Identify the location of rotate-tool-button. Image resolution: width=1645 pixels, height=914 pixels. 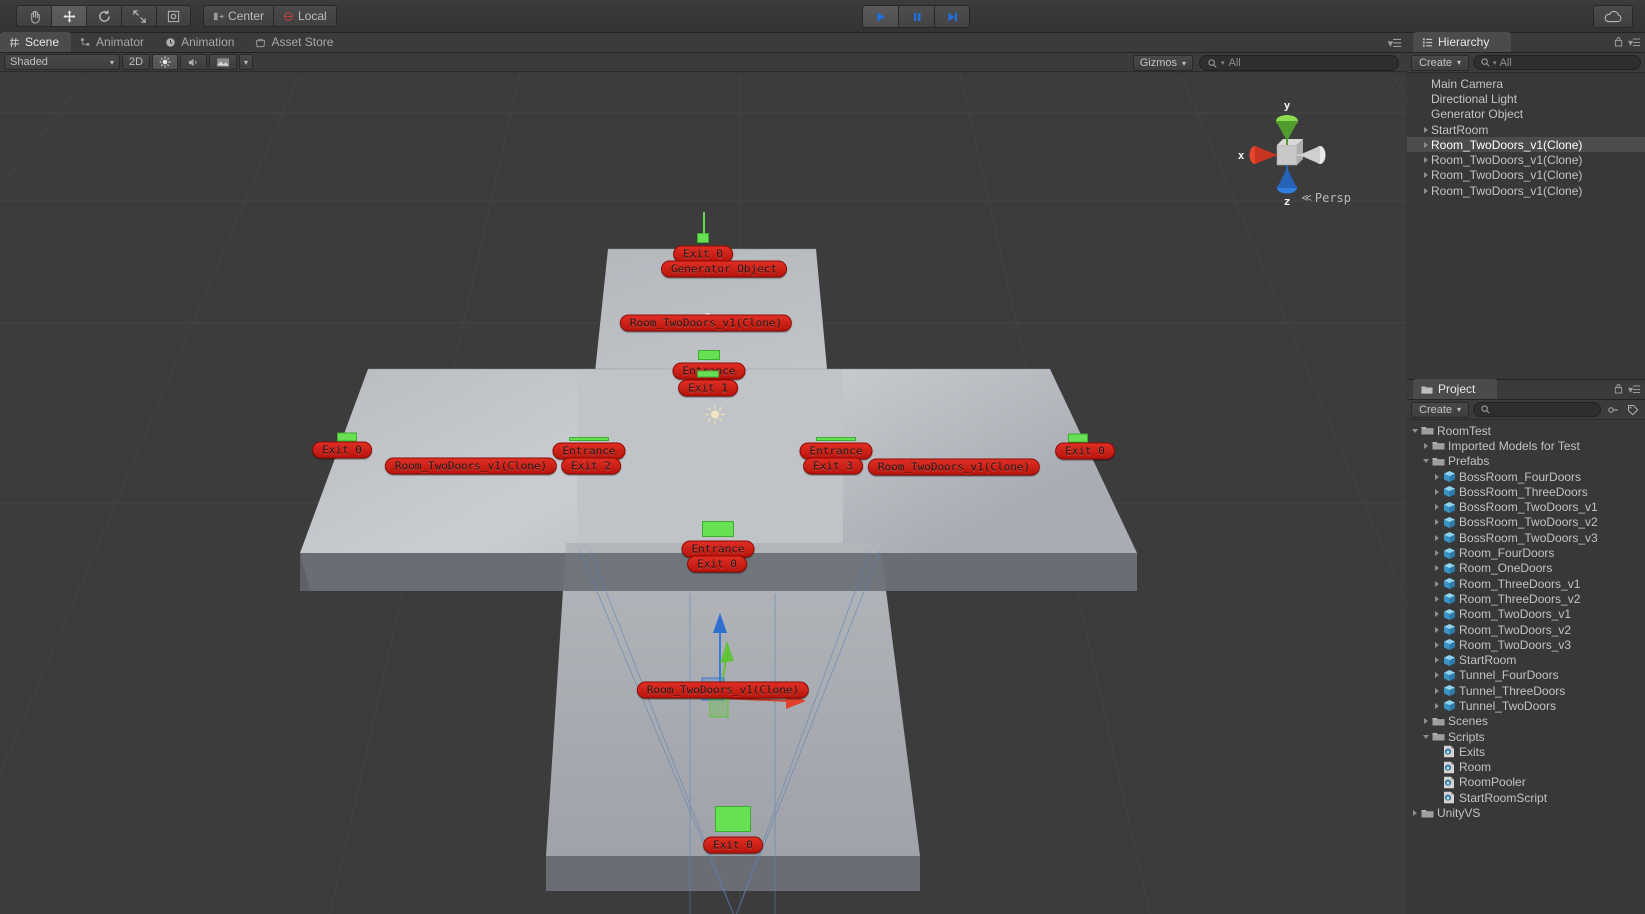
(103, 16).